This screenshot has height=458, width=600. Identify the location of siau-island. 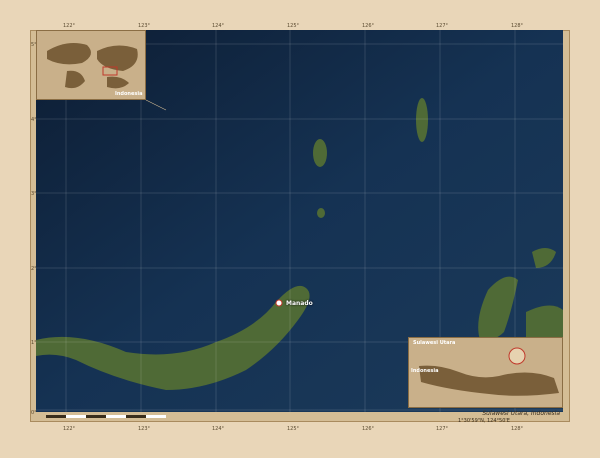
(321, 213).